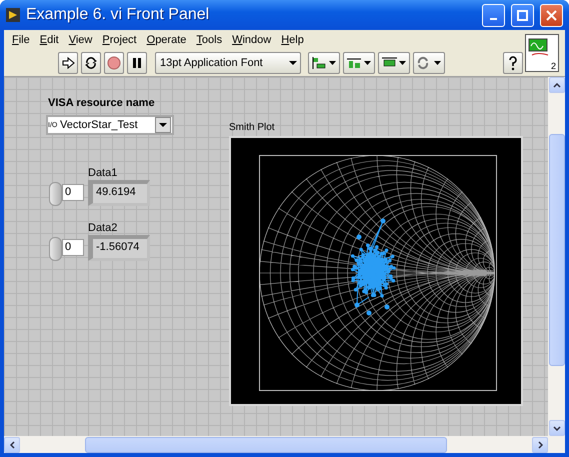 The width and height of the screenshot is (569, 457). What do you see at coordinates (539, 48) in the screenshot?
I see `waveform-icon` at bounding box center [539, 48].